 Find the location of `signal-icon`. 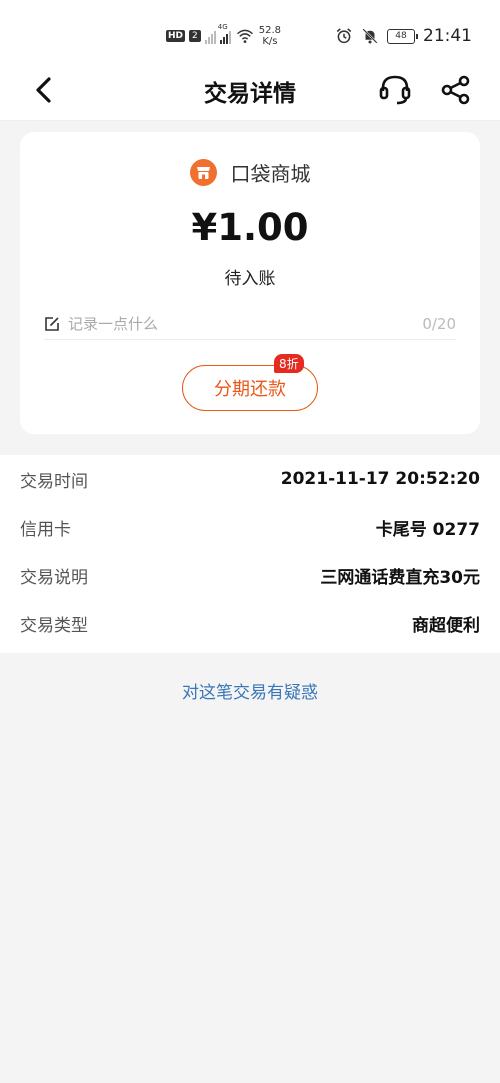

signal-icon is located at coordinates (210, 36).